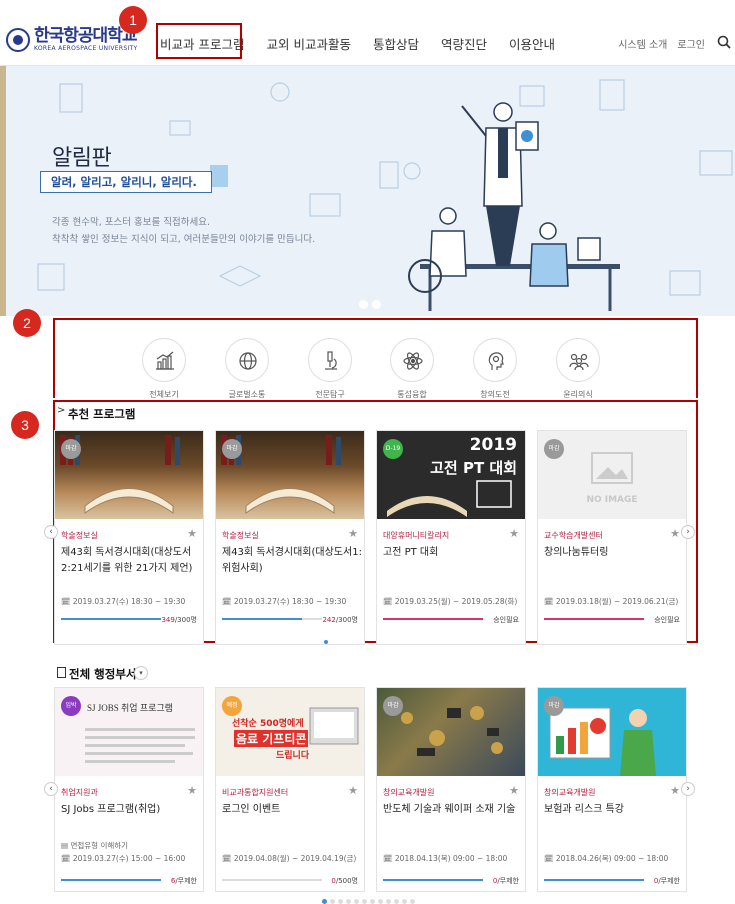 The height and width of the screenshot is (904, 735). Describe the element at coordinates (612, 500) in the screenshot. I see `no-image-label: NO IMAGE` at that location.